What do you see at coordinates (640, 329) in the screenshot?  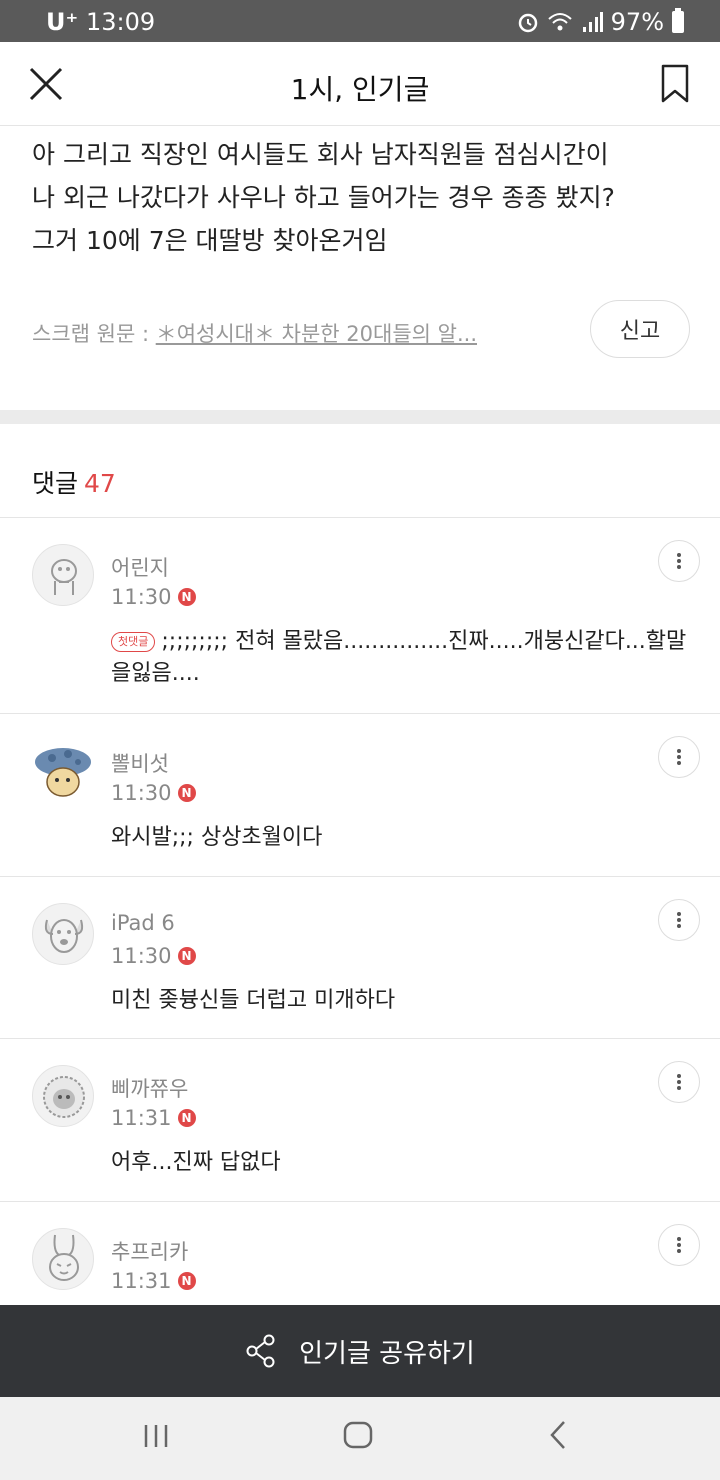 I see `report-button: 신고` at bounding box center [640, 329].